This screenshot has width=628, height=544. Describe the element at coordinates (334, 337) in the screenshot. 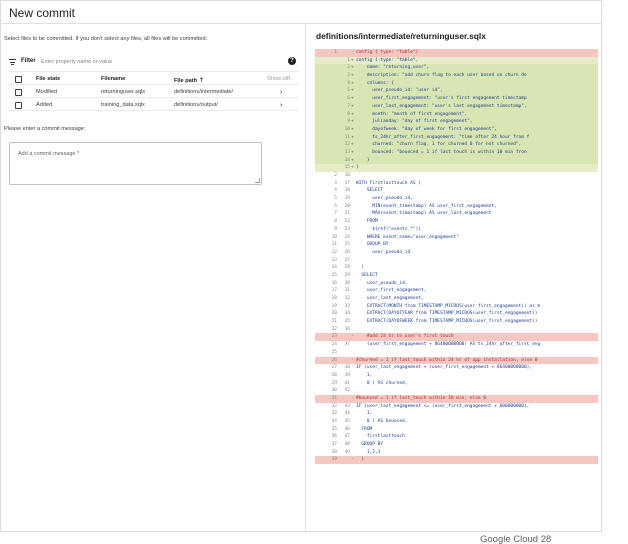

I see `diff-old-line-number: 23` at that location.